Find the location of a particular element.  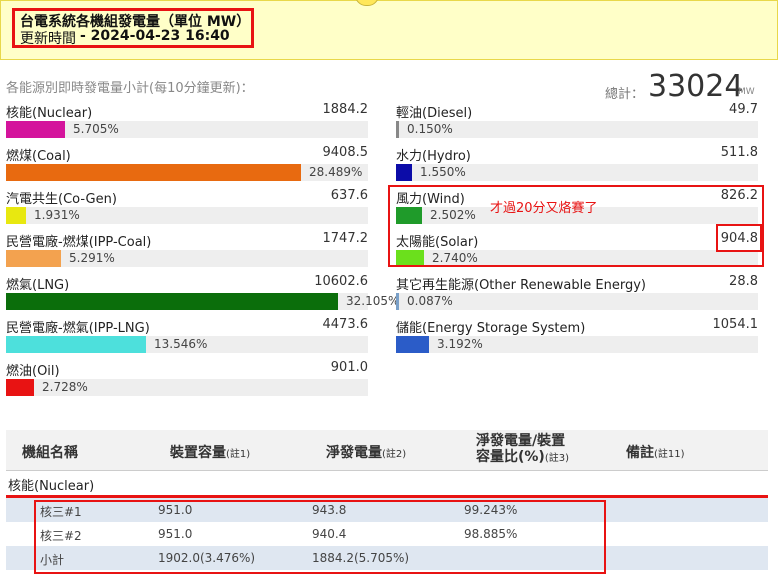

energy-bar-track: 0.087% is located at coordinates (577, 301).